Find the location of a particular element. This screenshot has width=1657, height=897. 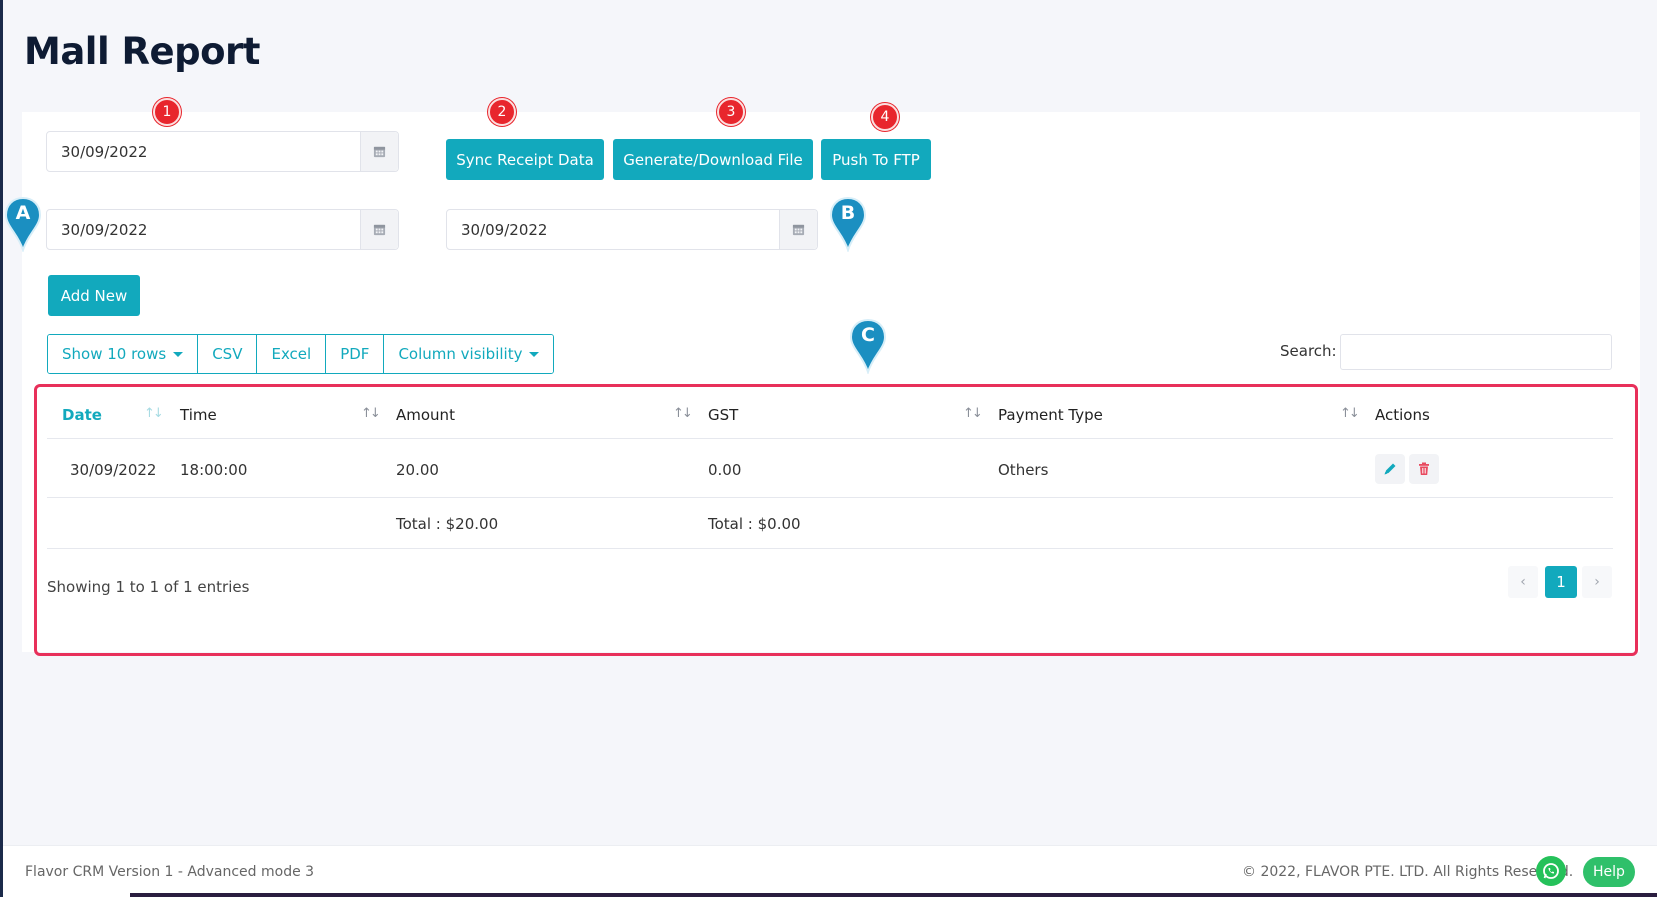

pin-marker-a: A is located at coordinates (23, 224).